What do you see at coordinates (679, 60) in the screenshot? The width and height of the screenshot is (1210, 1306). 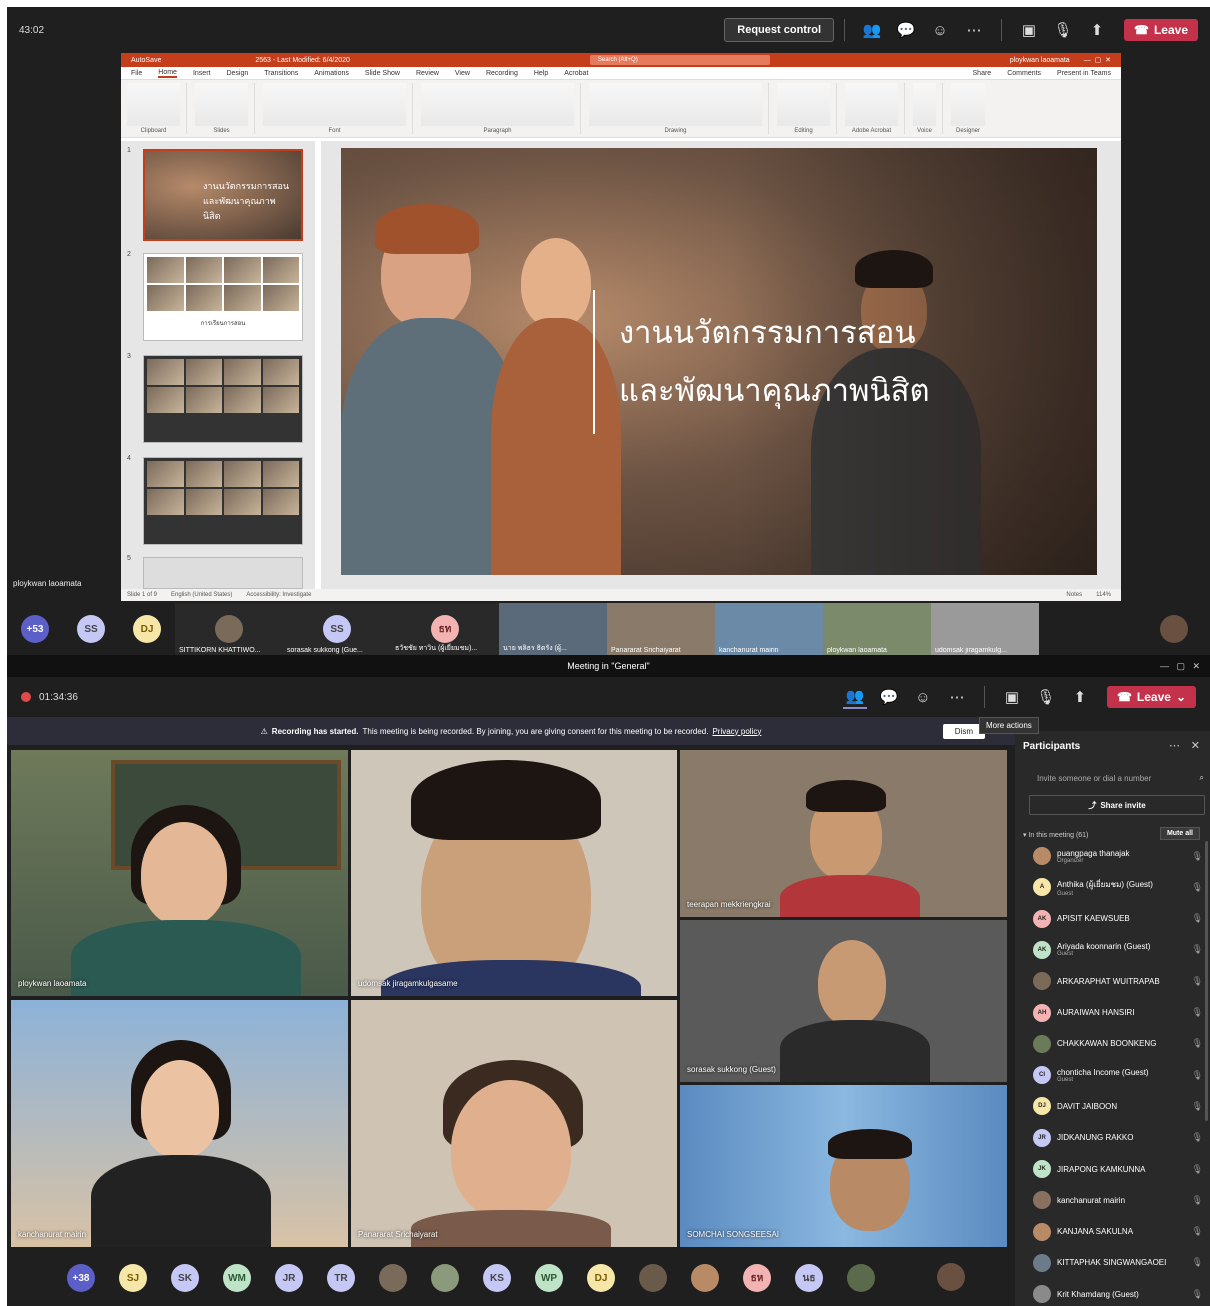 I see `search-input: Search (Alt+Q)` at bounding box center [679, 60].